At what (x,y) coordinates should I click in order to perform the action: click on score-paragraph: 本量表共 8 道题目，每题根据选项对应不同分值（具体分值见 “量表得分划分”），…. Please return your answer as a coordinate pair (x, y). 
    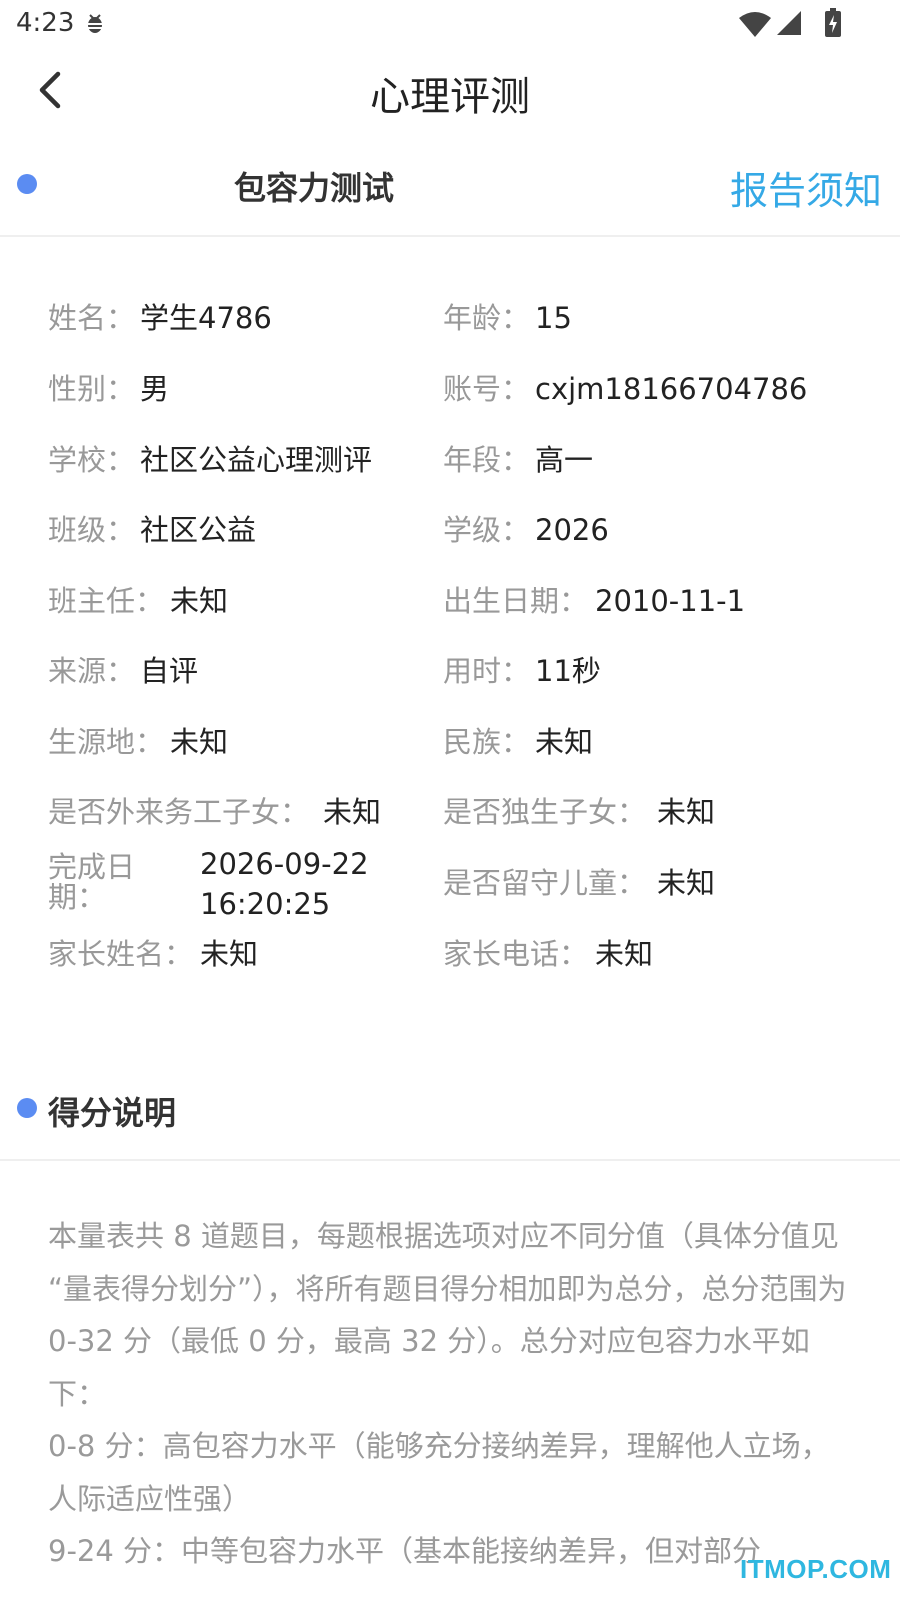
    Looking at the image, I should click on (447, 1315).